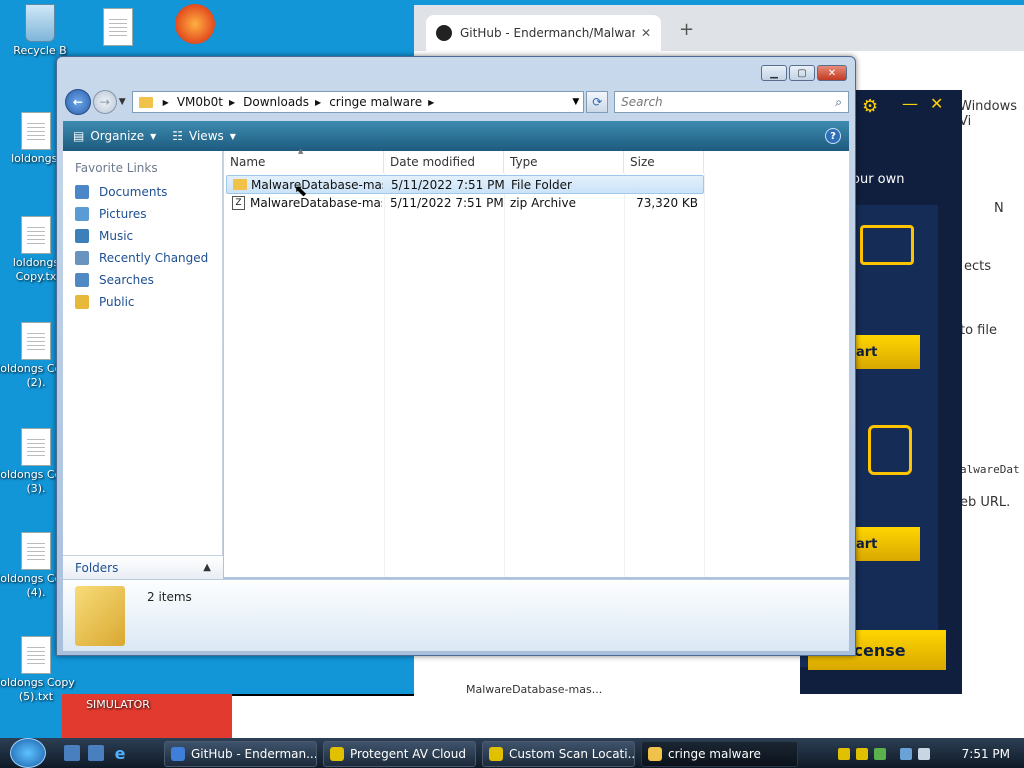 Image resolution: width=1024 pixels, height=768 pixels. Describe the element at coordinates (444, 162) in the screenshot. I see `column-header-date-modified: Date modified` at that location.